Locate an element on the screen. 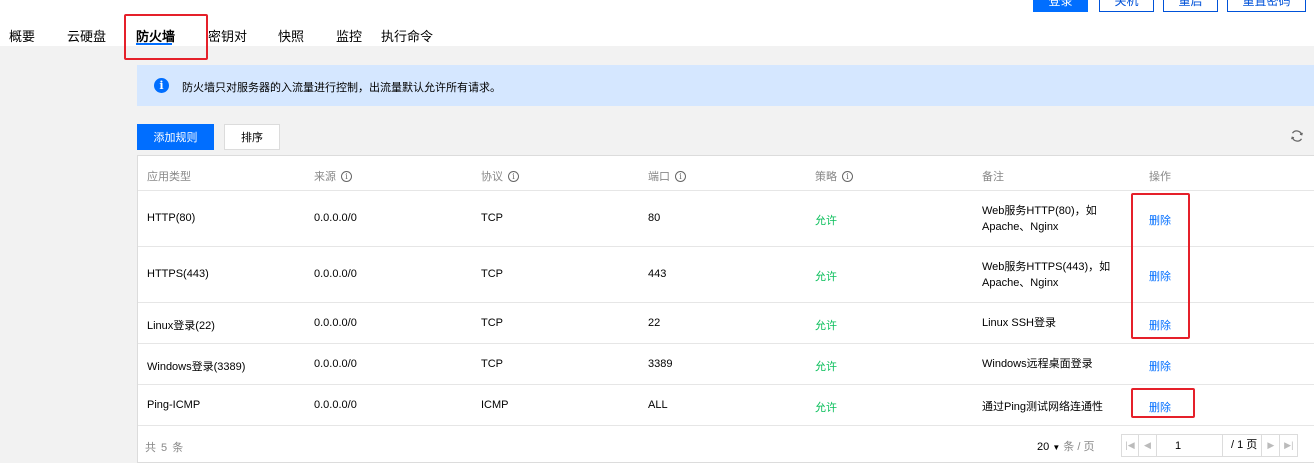 The image size is (1314, 463). column-action: 操作 is located at coordinates (1160, 177).